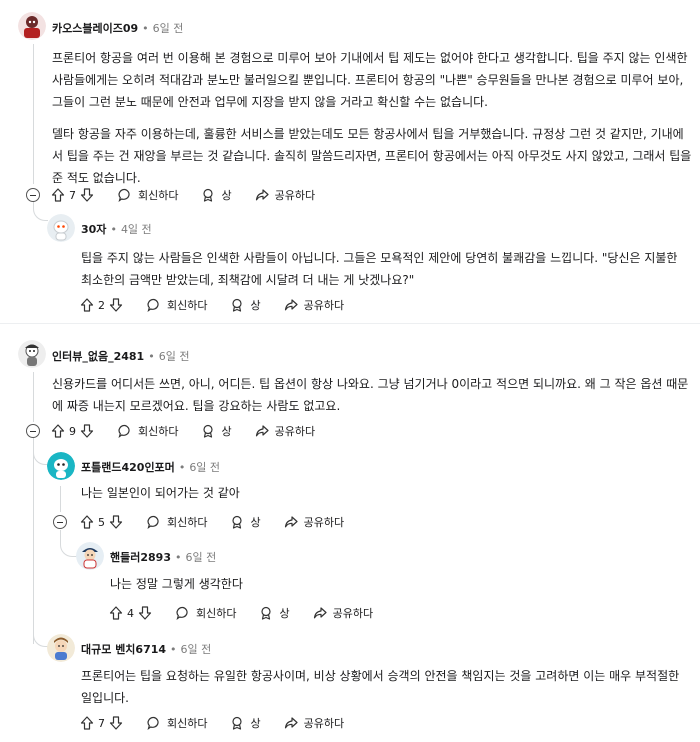 The width and height of the screenshot is (700, 742). What do you see at coordinates (128, 467) in the screenshot?
I see `username: 포틀랜드420인포머` at bounding box center [128, 467].